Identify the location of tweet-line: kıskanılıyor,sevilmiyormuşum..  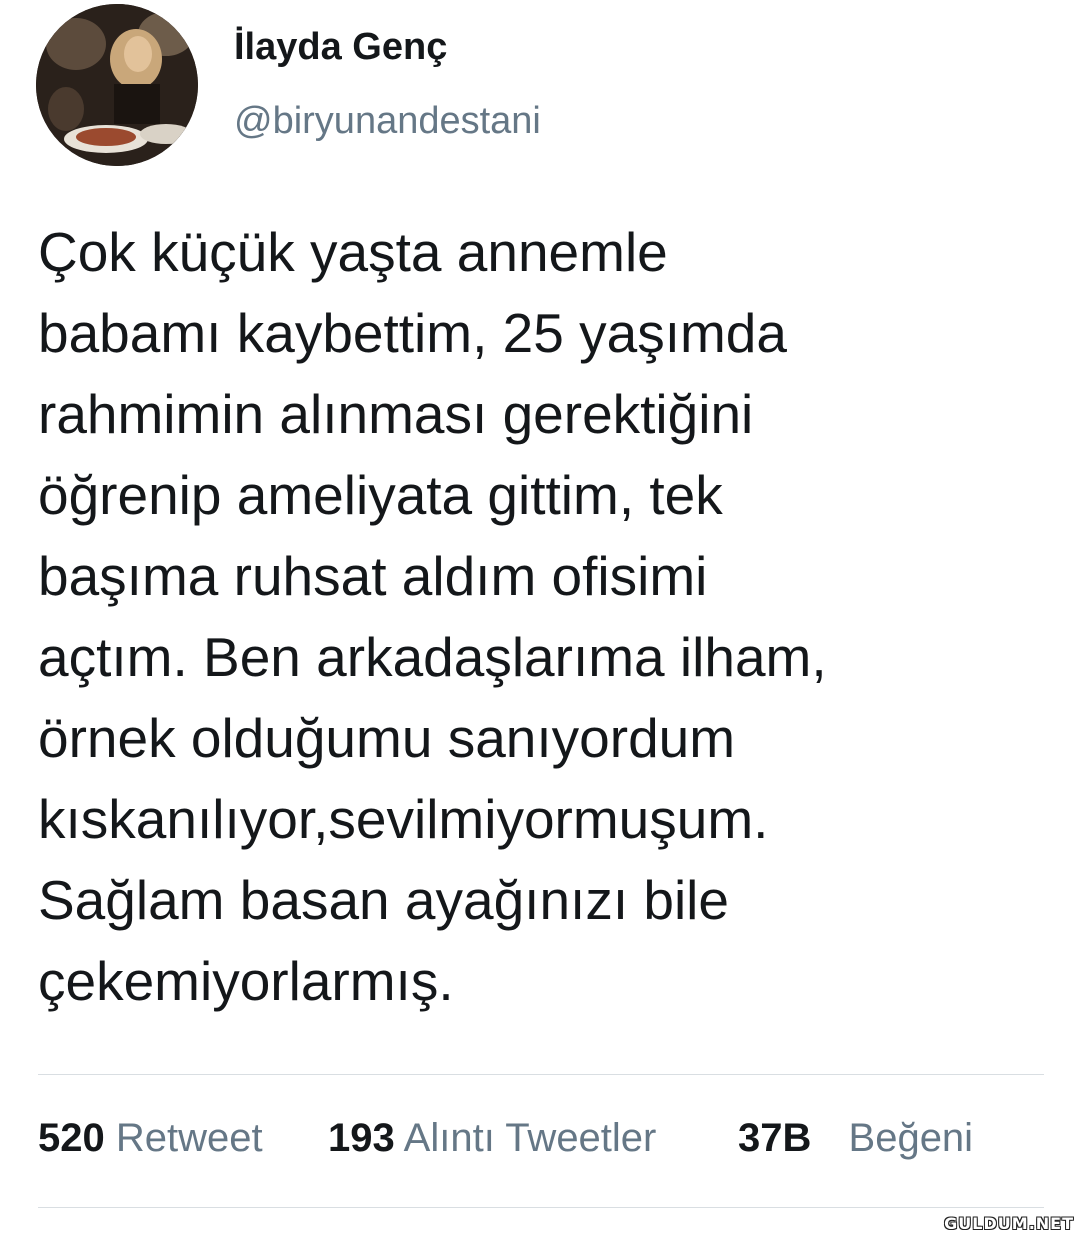
(403, 819).